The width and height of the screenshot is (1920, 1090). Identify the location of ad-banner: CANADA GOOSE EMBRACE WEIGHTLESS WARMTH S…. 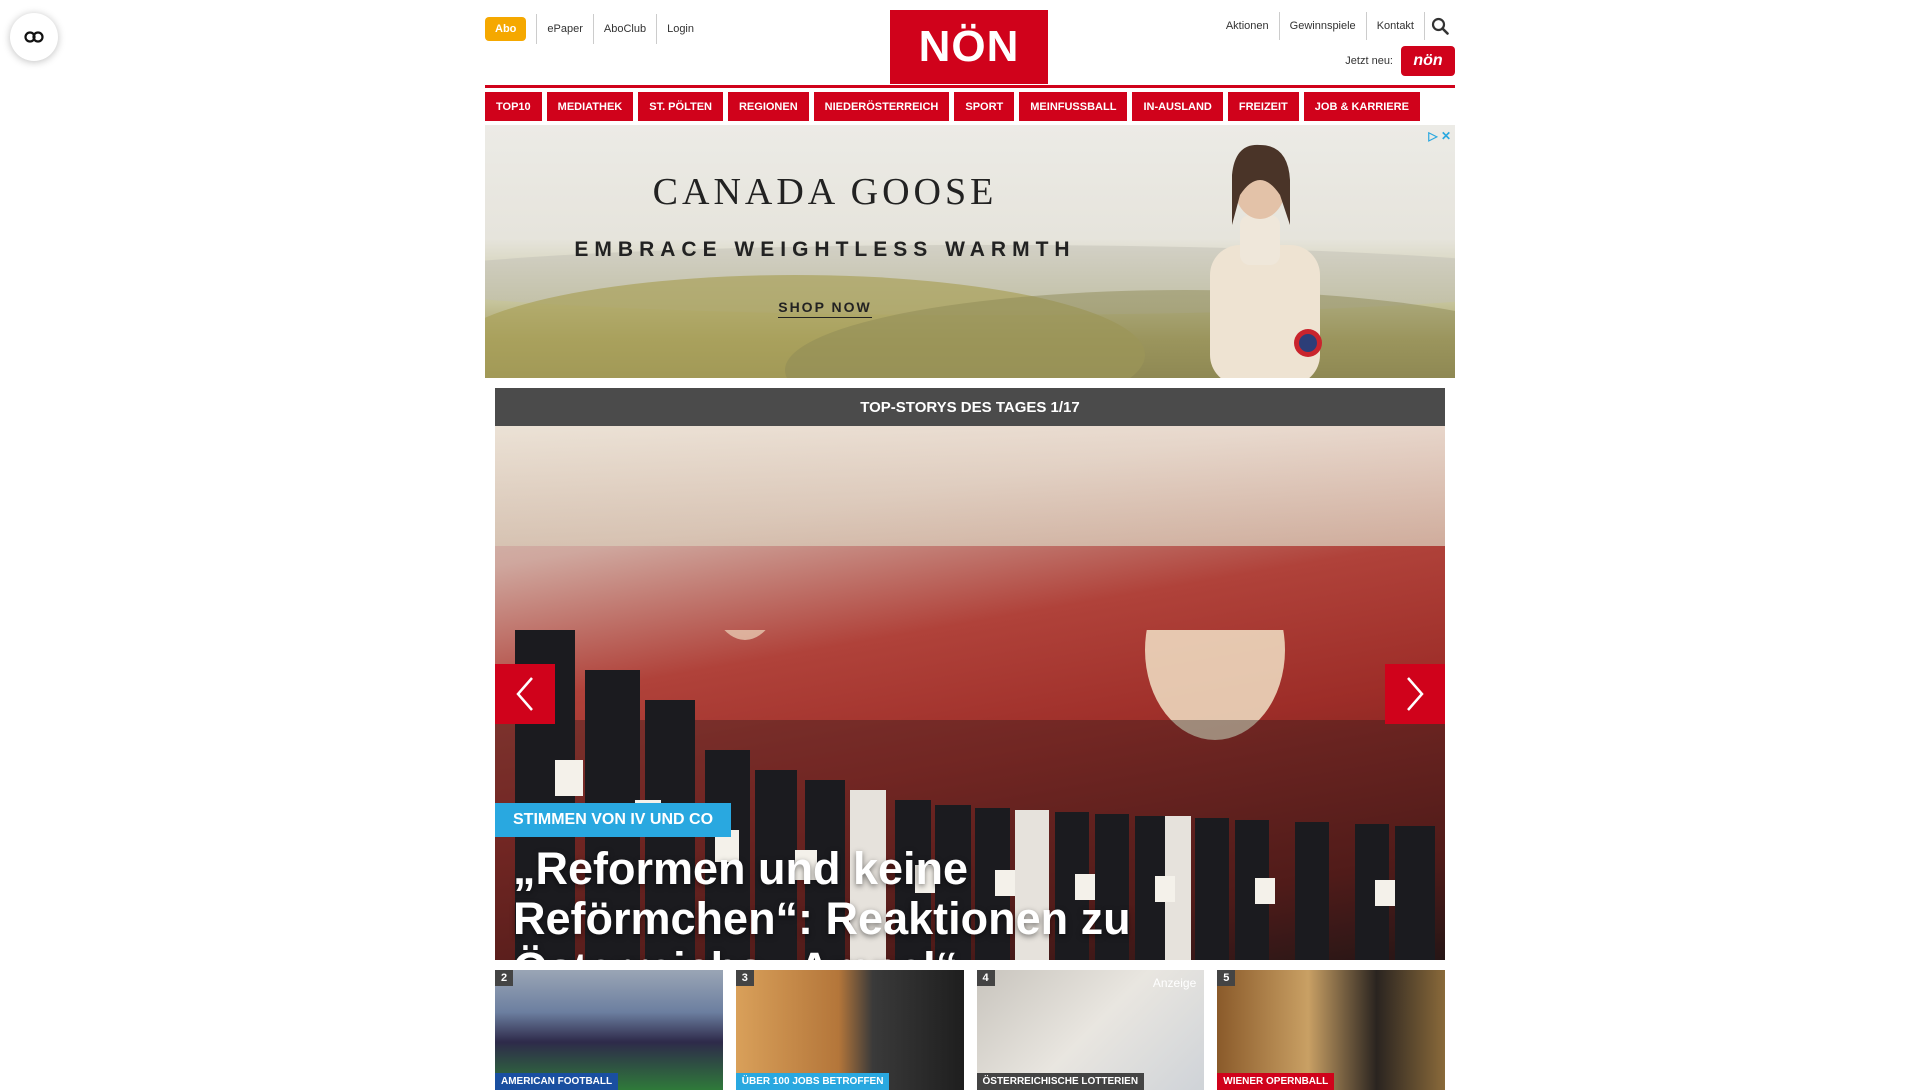
(970, 251).